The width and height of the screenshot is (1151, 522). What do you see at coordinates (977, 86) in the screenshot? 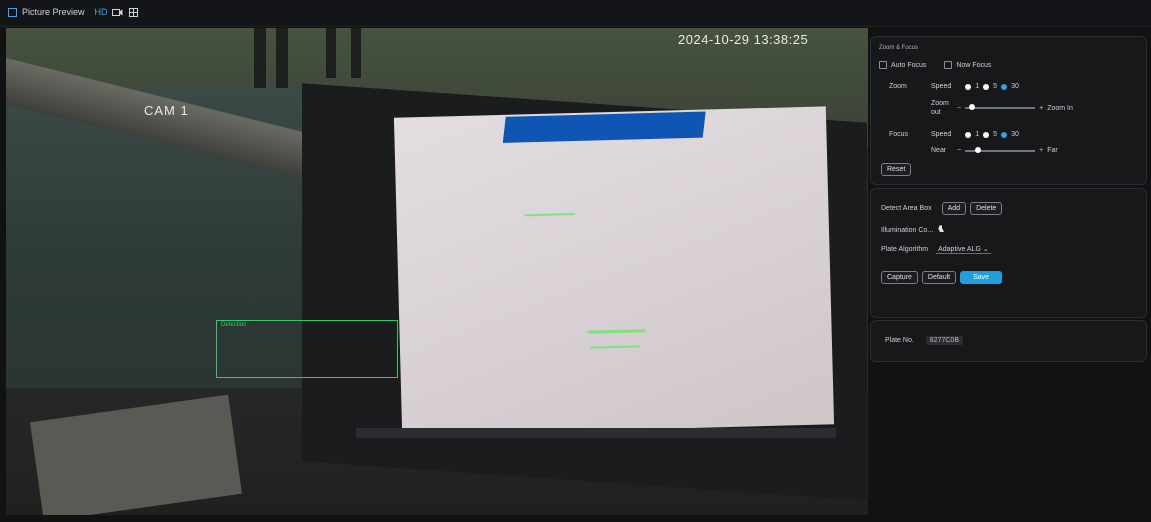
I see `zoom-speed-opt-1: 1` at bounding box center [977, 86].